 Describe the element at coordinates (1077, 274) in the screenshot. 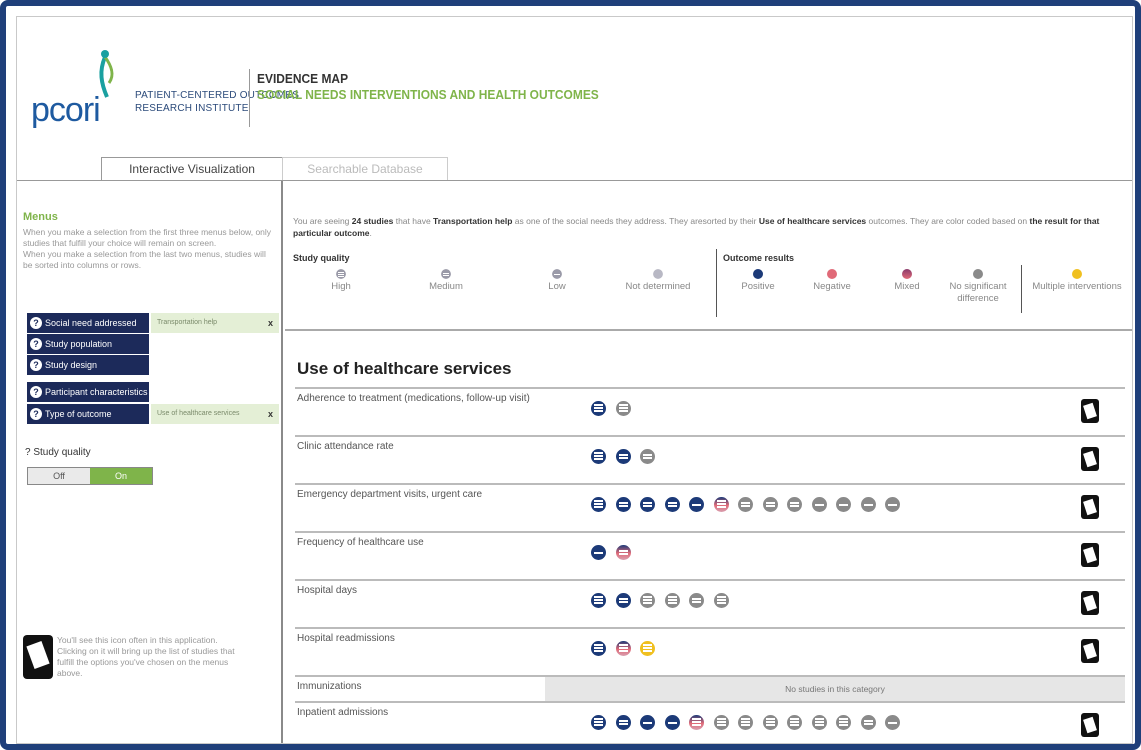

I see `multiple-dot-icon` at that location.